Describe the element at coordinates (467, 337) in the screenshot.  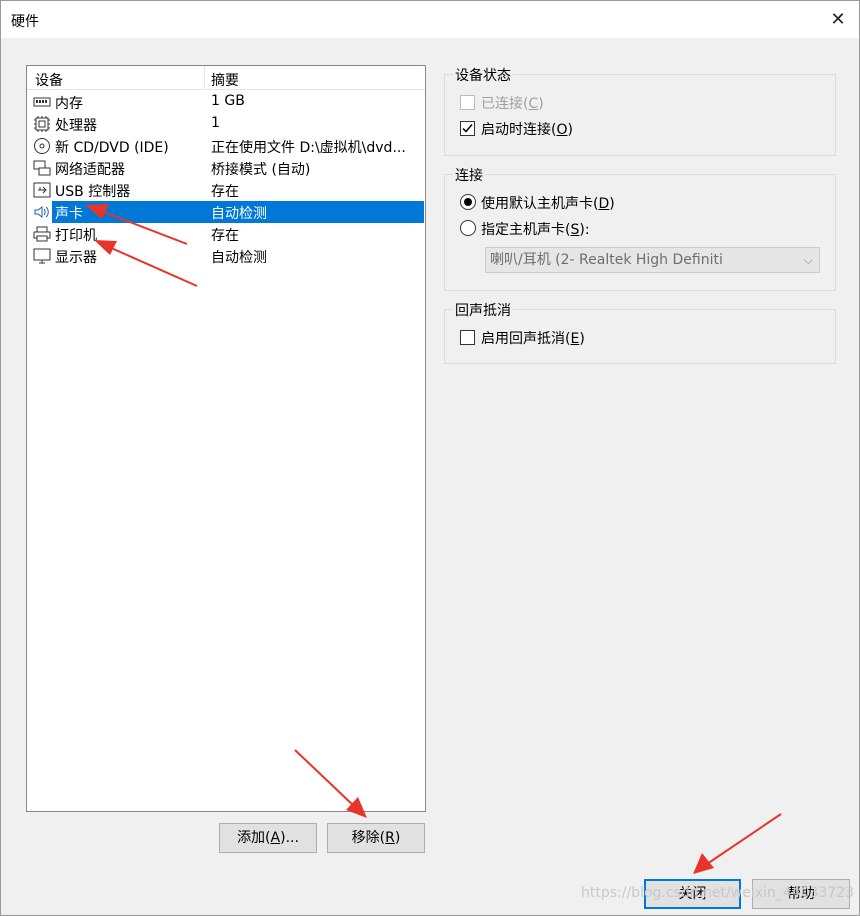
I see `enable-echo-cancel-checkbox` at that location.